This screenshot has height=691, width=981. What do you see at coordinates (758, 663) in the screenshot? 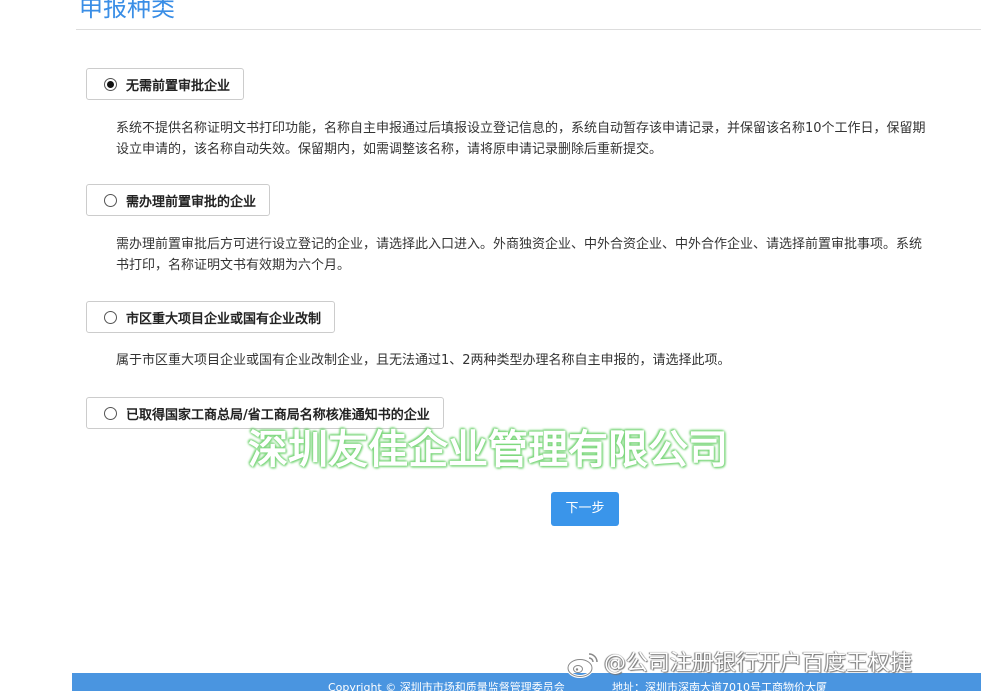
I see `weibo-watermark-text: @公司注册银行开户百度王权捷` at bounding box center [758, 663].